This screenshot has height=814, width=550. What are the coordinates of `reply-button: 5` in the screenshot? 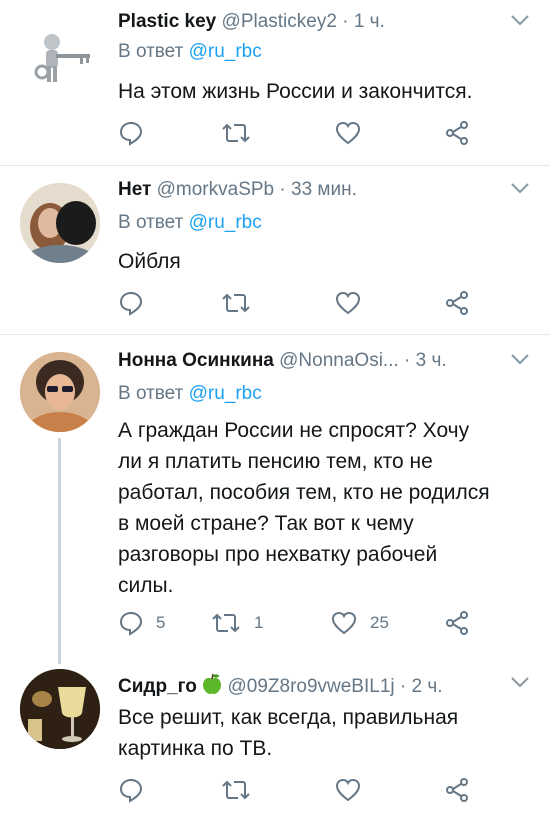 It's located at (141, 623).